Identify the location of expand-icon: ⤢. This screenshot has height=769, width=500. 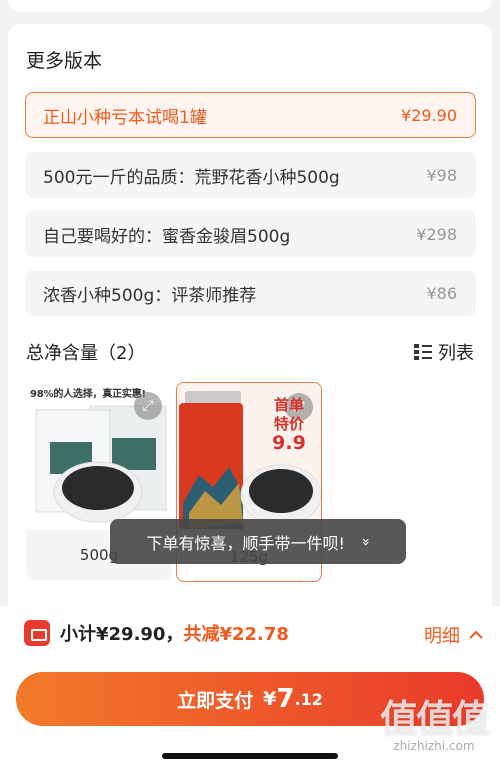
(148, 406).